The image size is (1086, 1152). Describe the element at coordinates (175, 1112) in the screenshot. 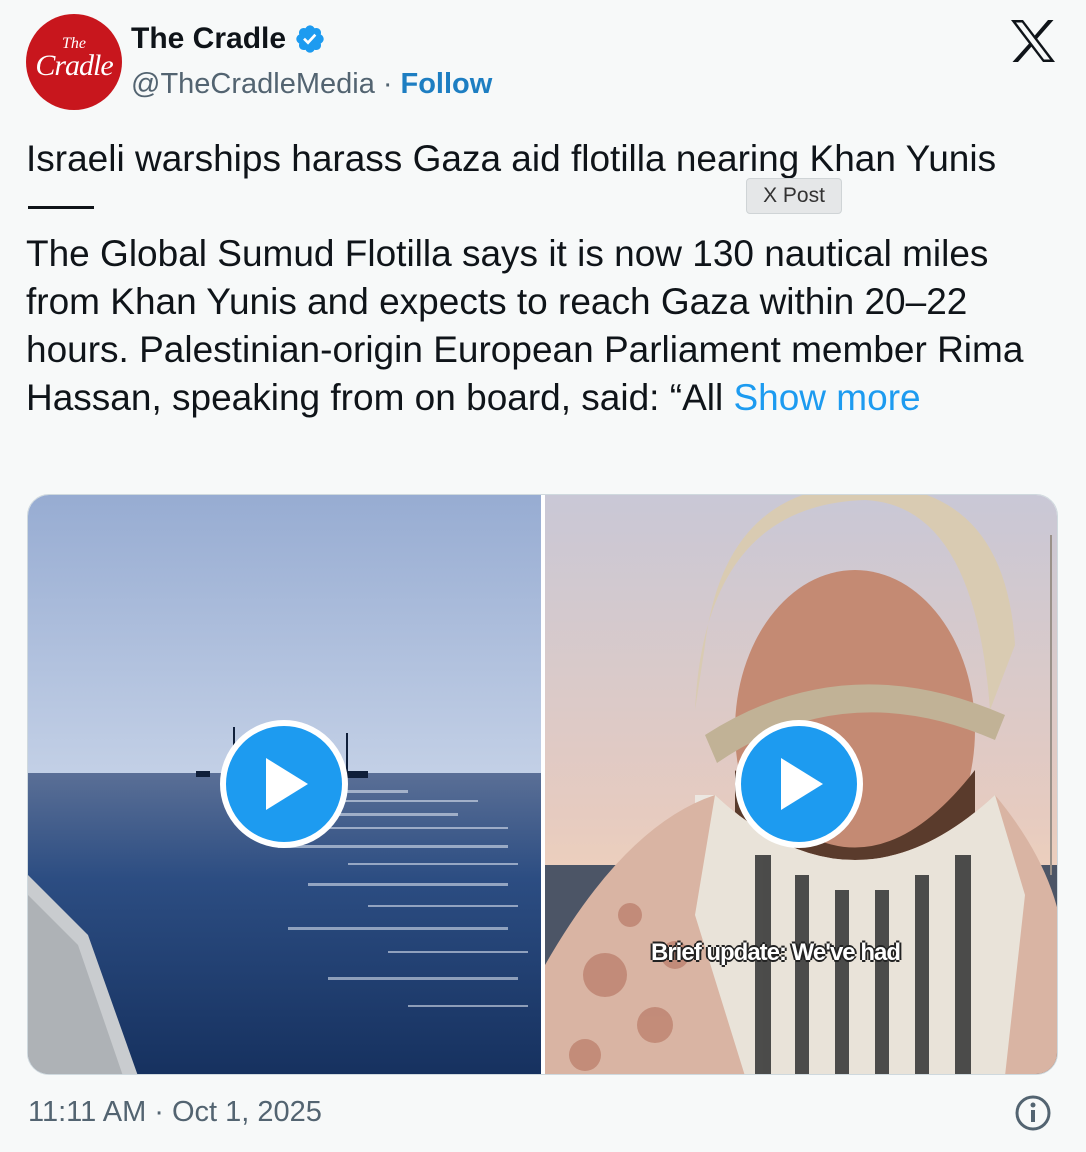

I see `post-timestamp: 11:11 AM · Oct 1, 2025` at that location.